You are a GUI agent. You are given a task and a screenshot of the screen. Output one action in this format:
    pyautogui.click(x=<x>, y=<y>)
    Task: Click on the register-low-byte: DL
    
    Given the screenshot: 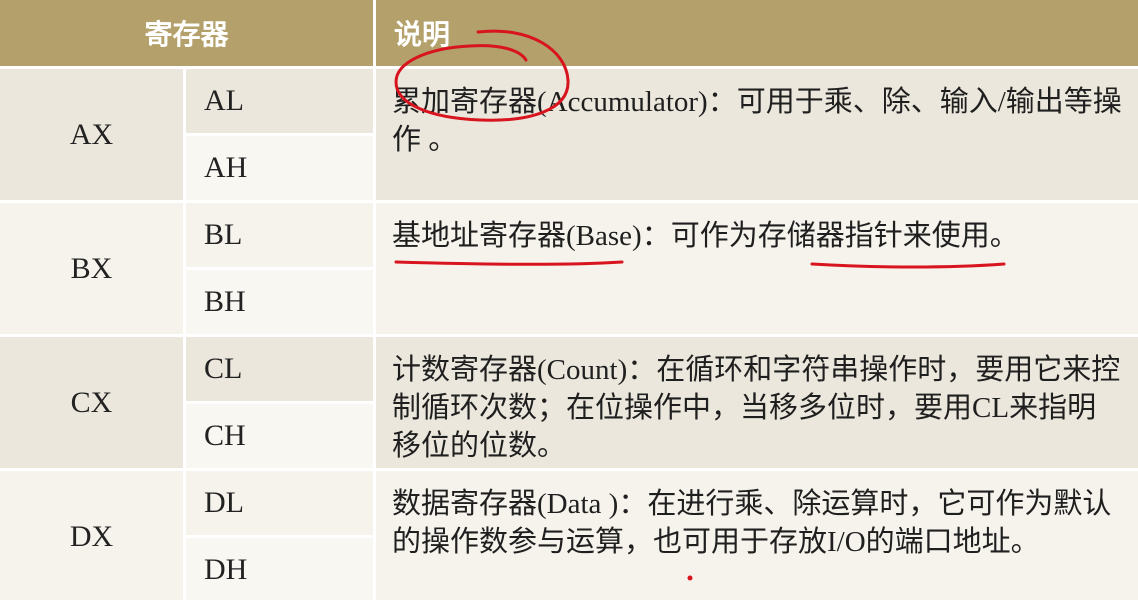 What is the action you would take?
    pyautogui.click(x=281, y=504)
    